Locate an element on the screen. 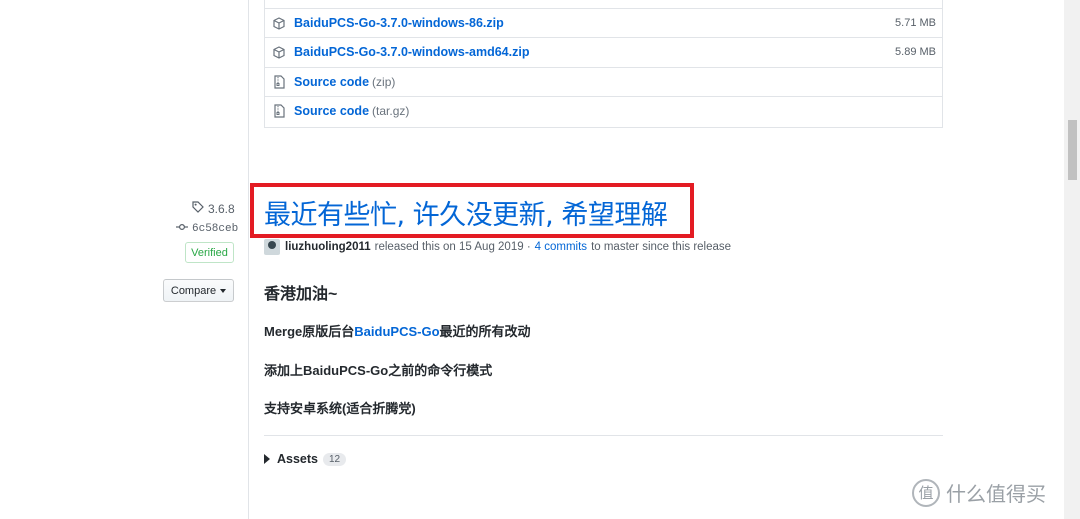 The height and width of the screenshot is (519, 1080). release-body-line: Merge原版后台BaiduPCS-Go最近的所有改动 is located at coordinates (397, 331).